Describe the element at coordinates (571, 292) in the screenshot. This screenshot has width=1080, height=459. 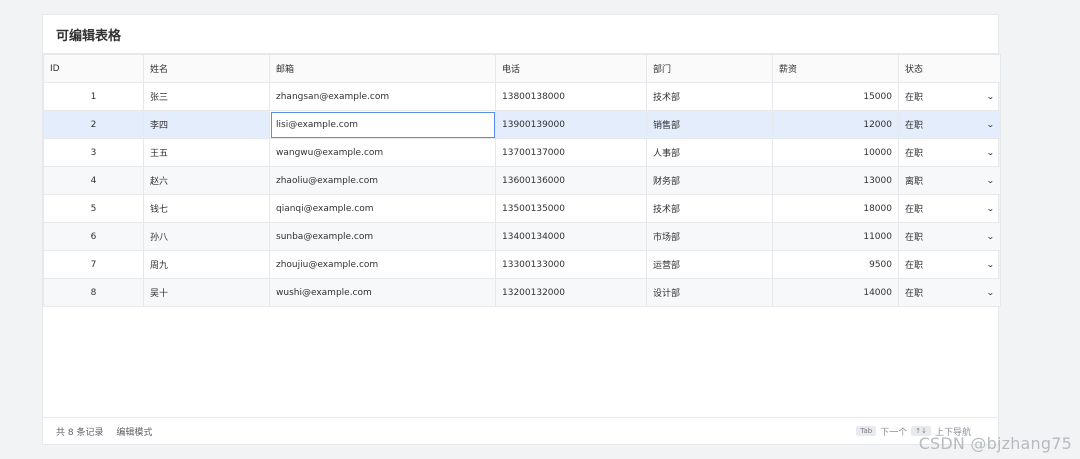
I see `cell-phone: 13200132000` at that location.